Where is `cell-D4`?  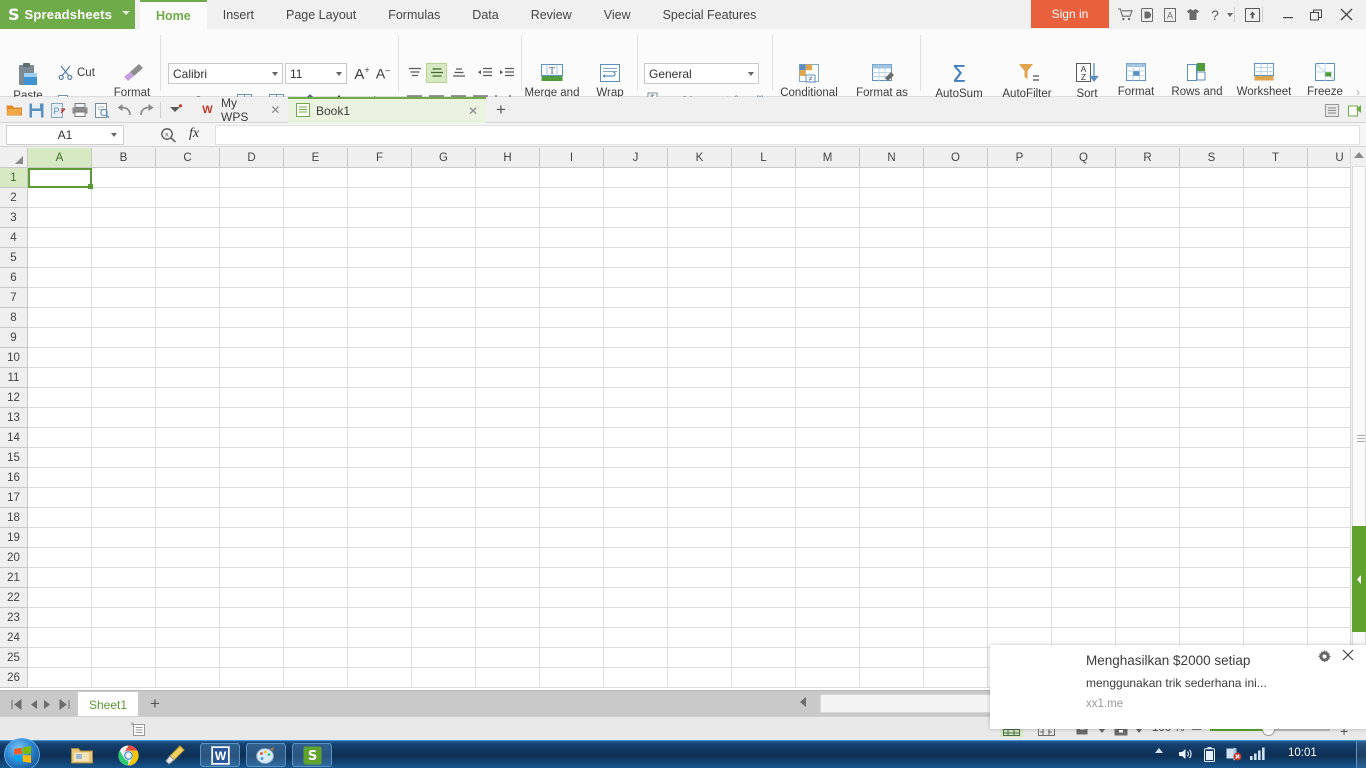 cell-D4 is located at coordinates (252, 238).